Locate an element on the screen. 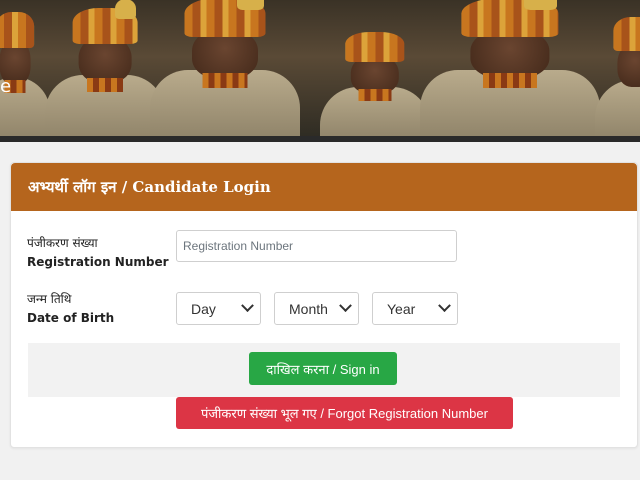 The image size is (640, 480). dob-label-hindi: जन्म तिथि is located at coordinates (49, 299).